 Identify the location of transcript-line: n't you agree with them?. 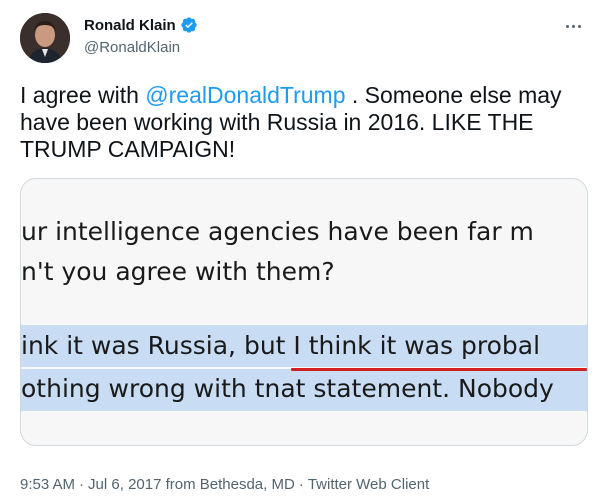
(178, 271).